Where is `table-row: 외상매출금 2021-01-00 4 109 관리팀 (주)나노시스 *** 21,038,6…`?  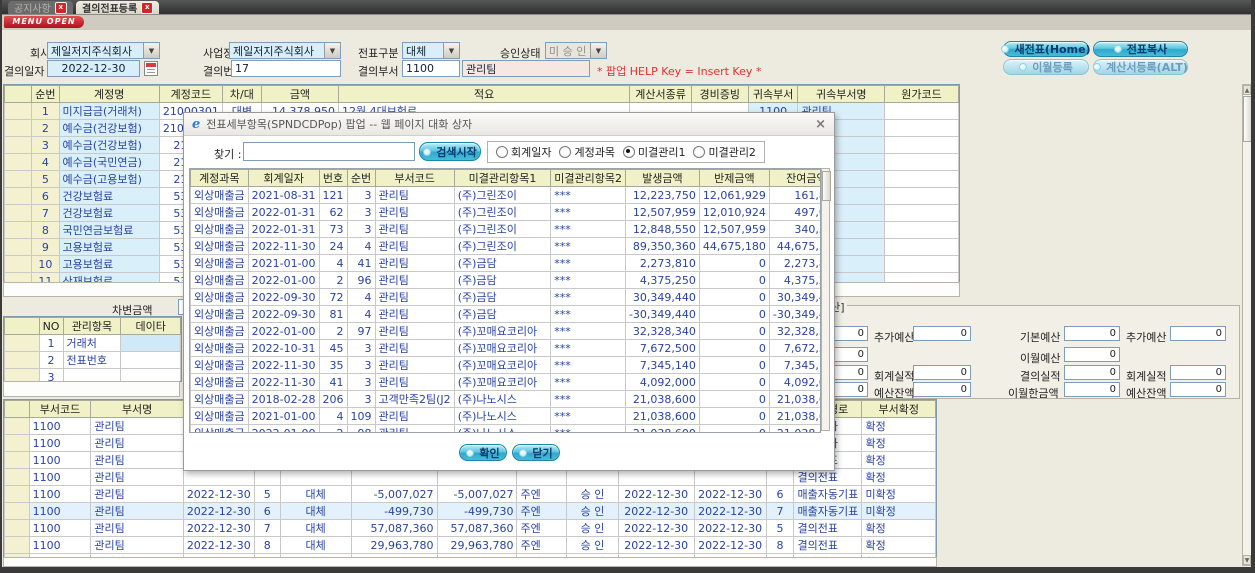 table-row: 외상매출금 2021-01-00 4 109 관리팀 (주)나노시스 *** 21,038,6… is located at coordinates (505, 416).